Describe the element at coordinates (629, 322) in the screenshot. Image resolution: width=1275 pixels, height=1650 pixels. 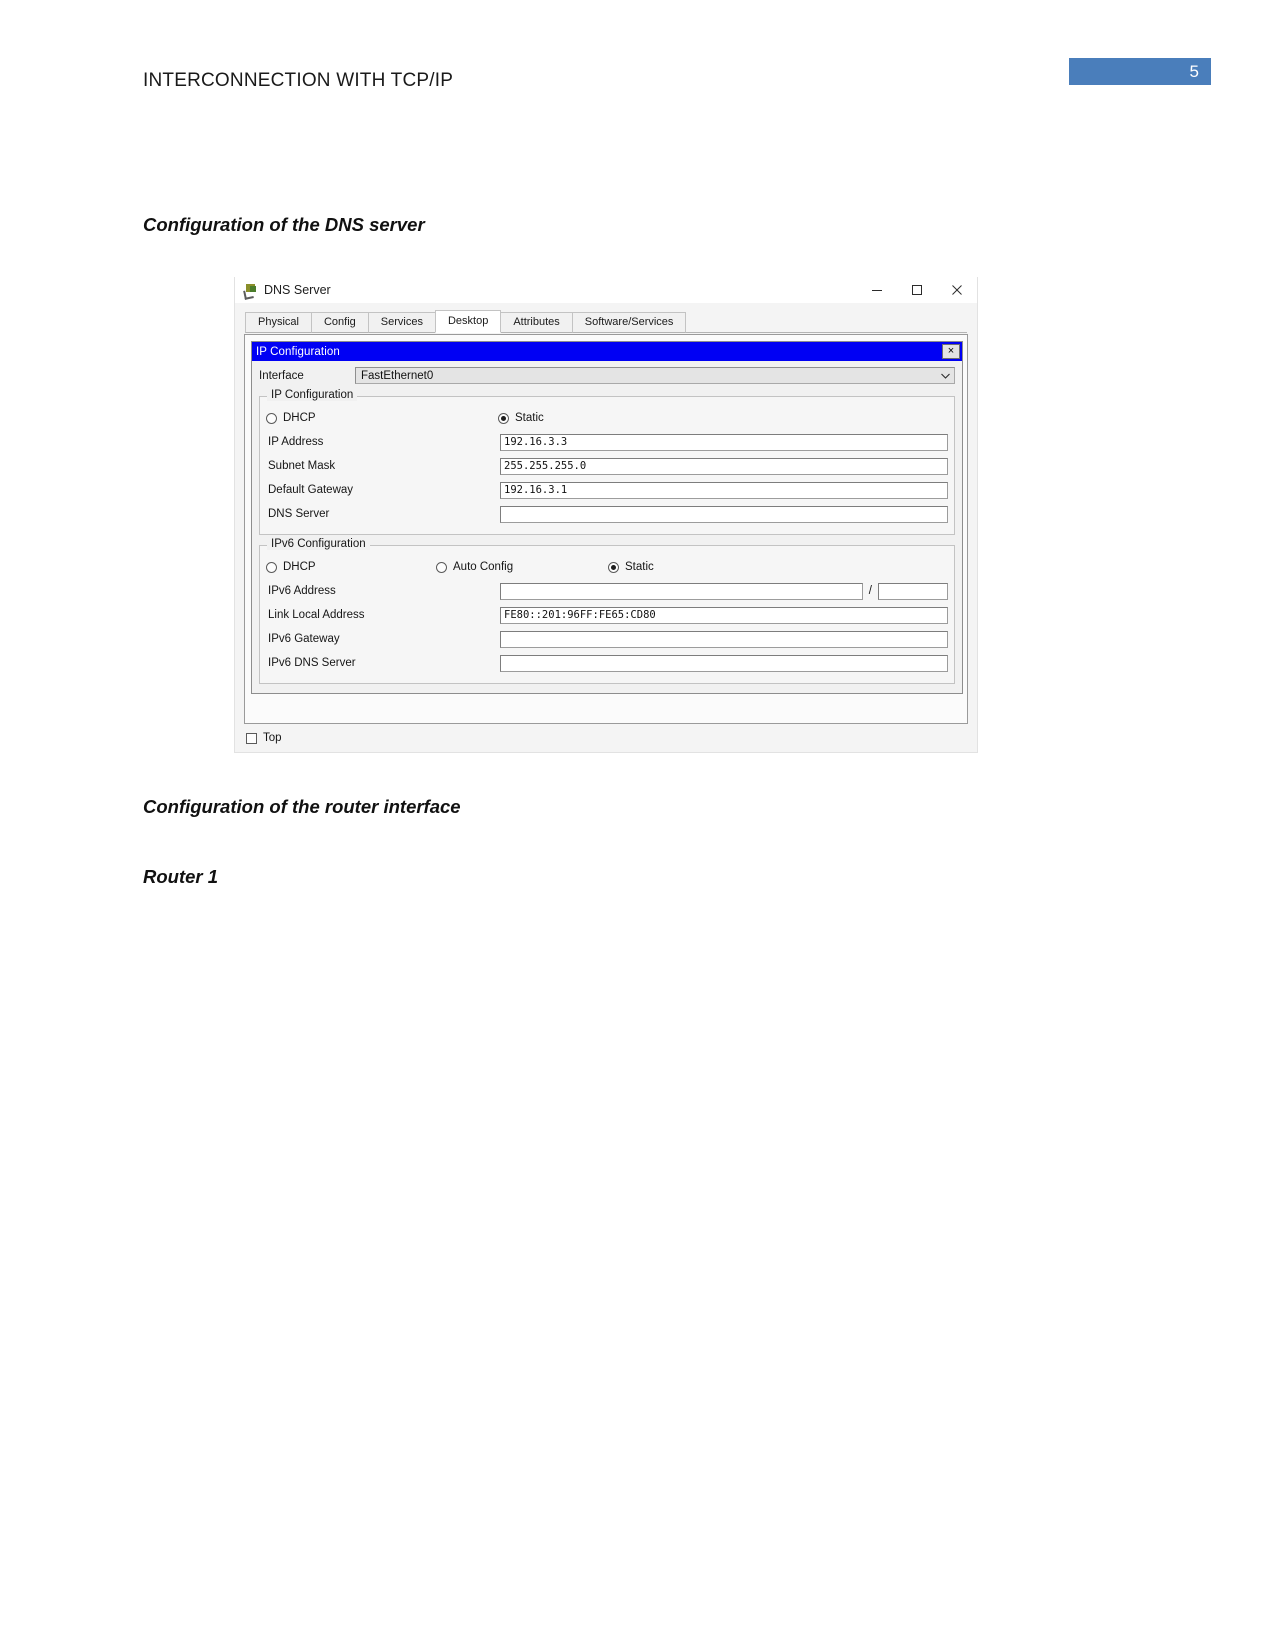
I see `tab-software-services: Software/Services` at that location.